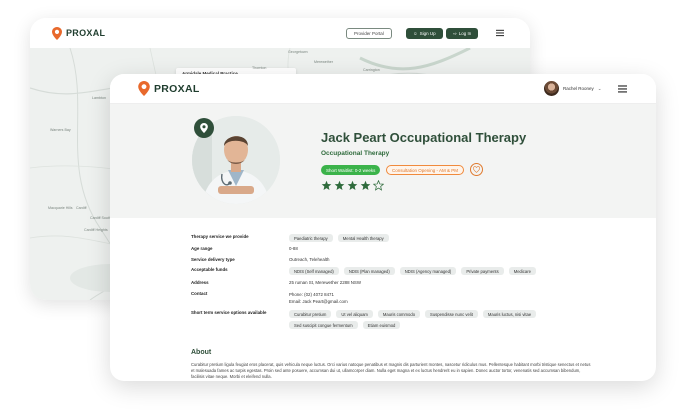 The height and width of the screenshot is (420, 685). I want to click on therapy-chips: Paediatric therapy Mental Health therapy, so click(439, 238).